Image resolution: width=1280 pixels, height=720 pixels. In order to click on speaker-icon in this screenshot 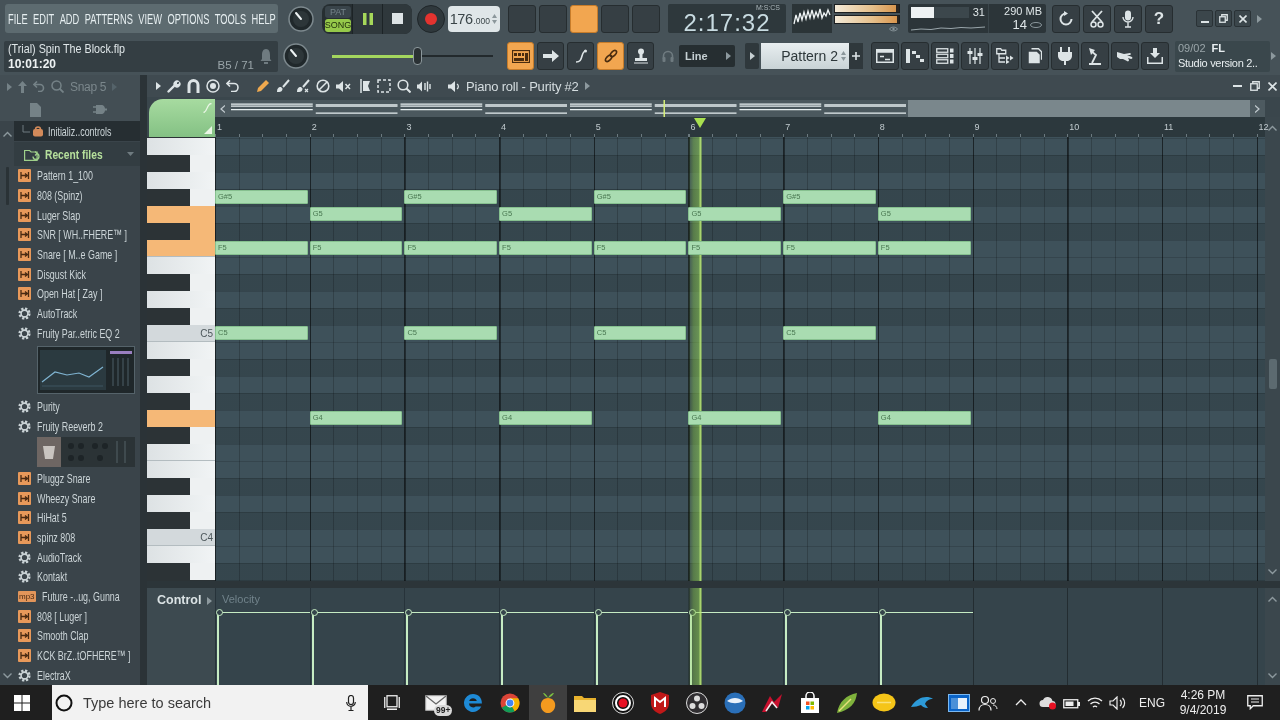, I will do `click(454, 86)`.